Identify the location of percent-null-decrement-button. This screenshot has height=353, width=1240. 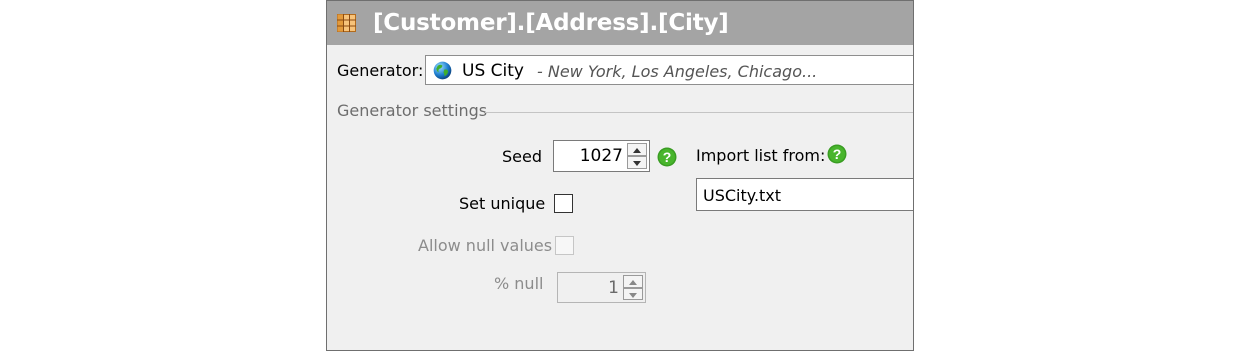
(633, 293).